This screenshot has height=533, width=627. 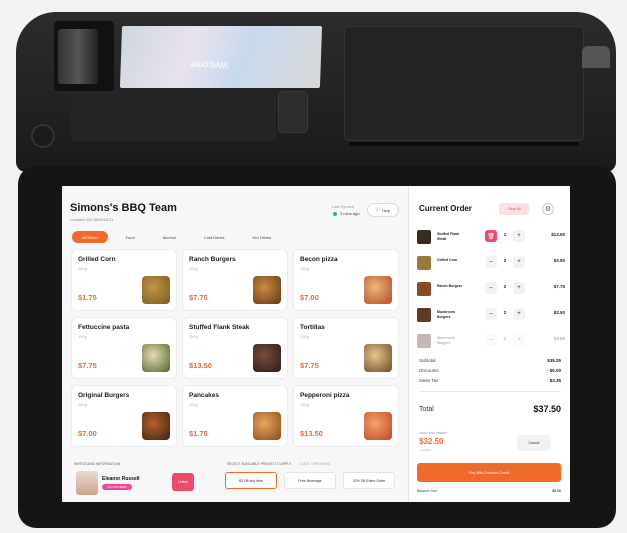 I want to click on order-item-name: Stuffed Flank Steak, so click(x=448, y=236).